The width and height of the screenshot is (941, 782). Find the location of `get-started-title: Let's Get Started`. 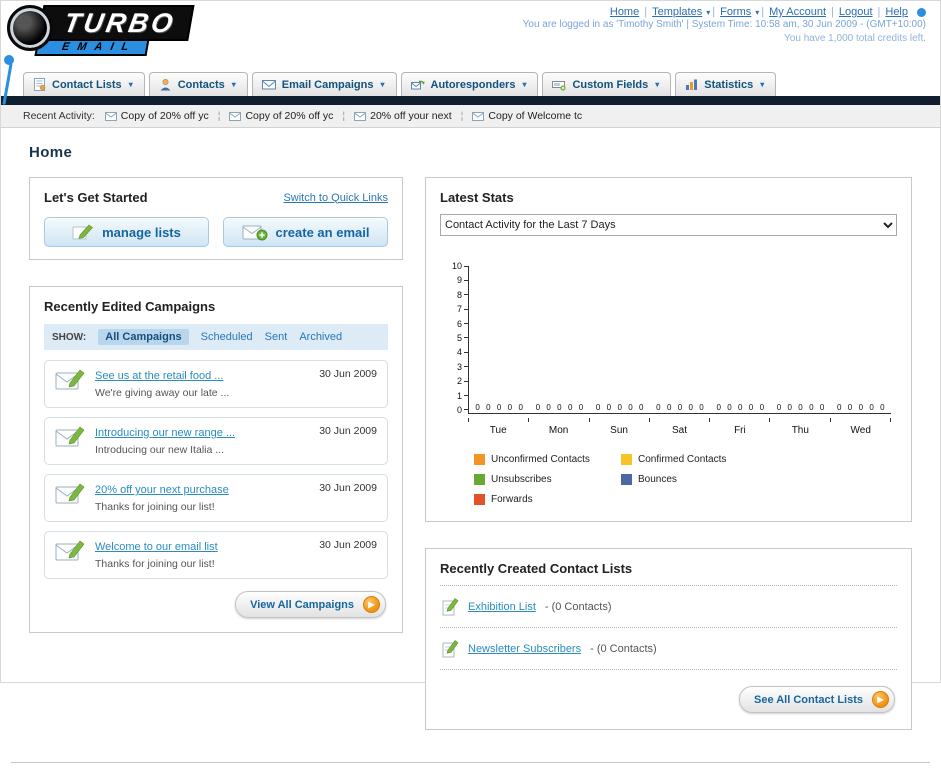

get-started-title: Let's Get Started is located at coordinates (96, 197).